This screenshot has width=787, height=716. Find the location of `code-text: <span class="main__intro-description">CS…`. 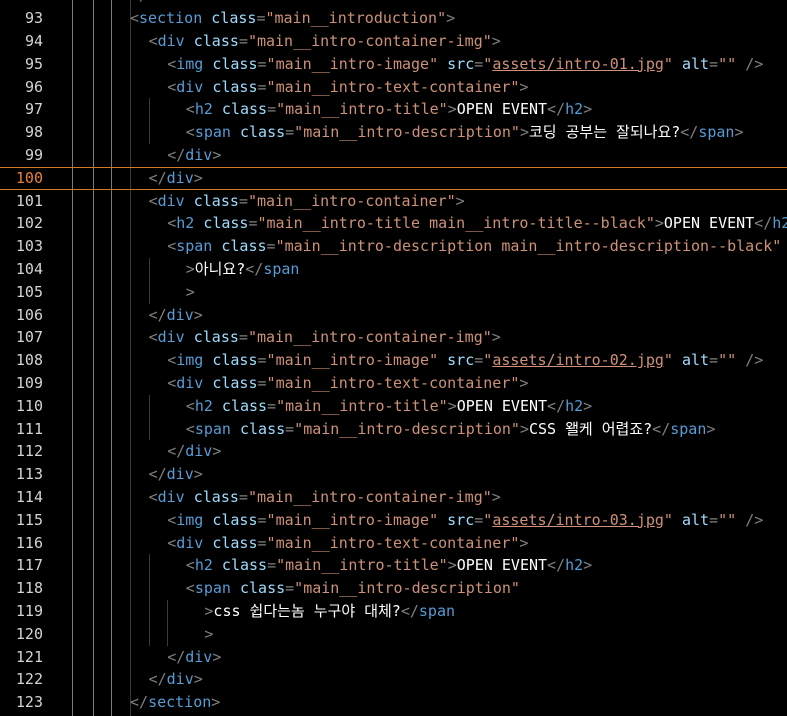

code-text: <span class="main__intro-description">CS… is located at coordinates (450, 428).